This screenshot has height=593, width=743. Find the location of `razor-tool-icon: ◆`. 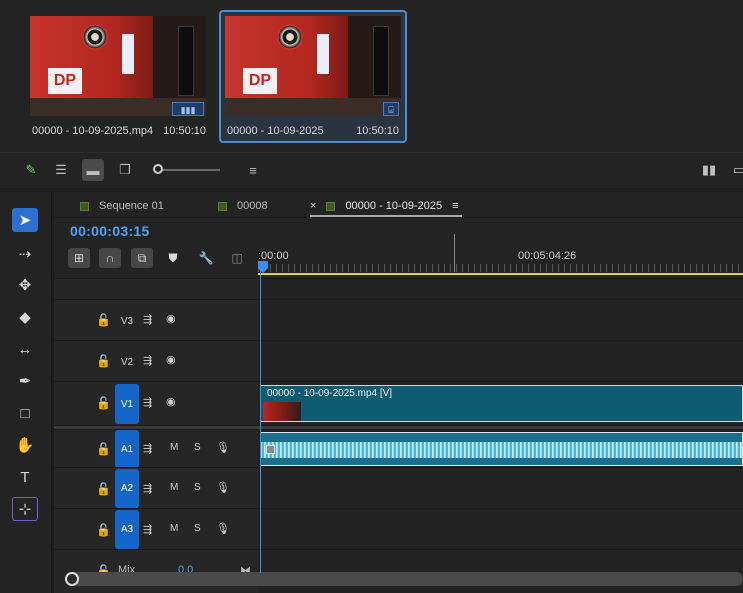

razor-tool-icon: ◆ is located at coordinates (25, 317).